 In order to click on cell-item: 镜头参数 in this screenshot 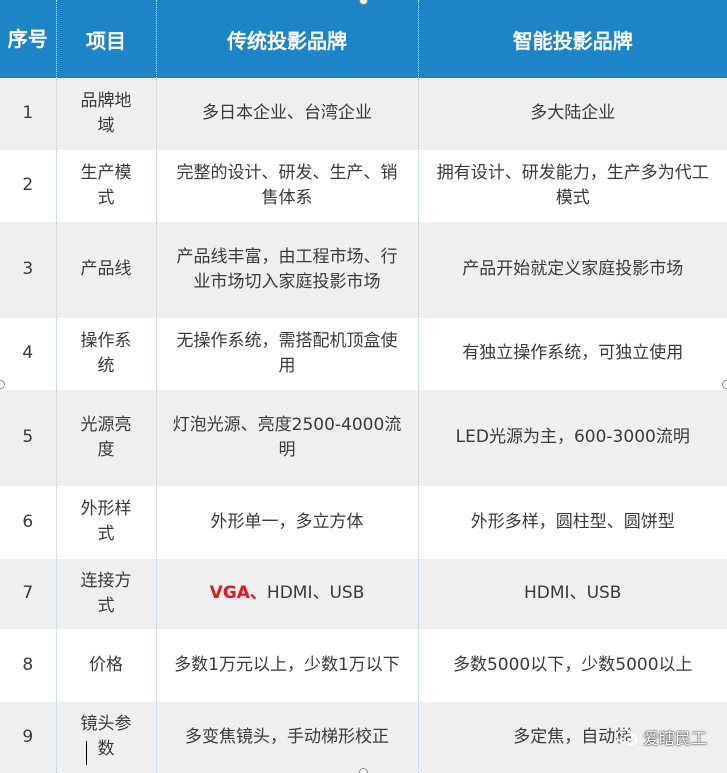, I will do `click(106, 737)`.